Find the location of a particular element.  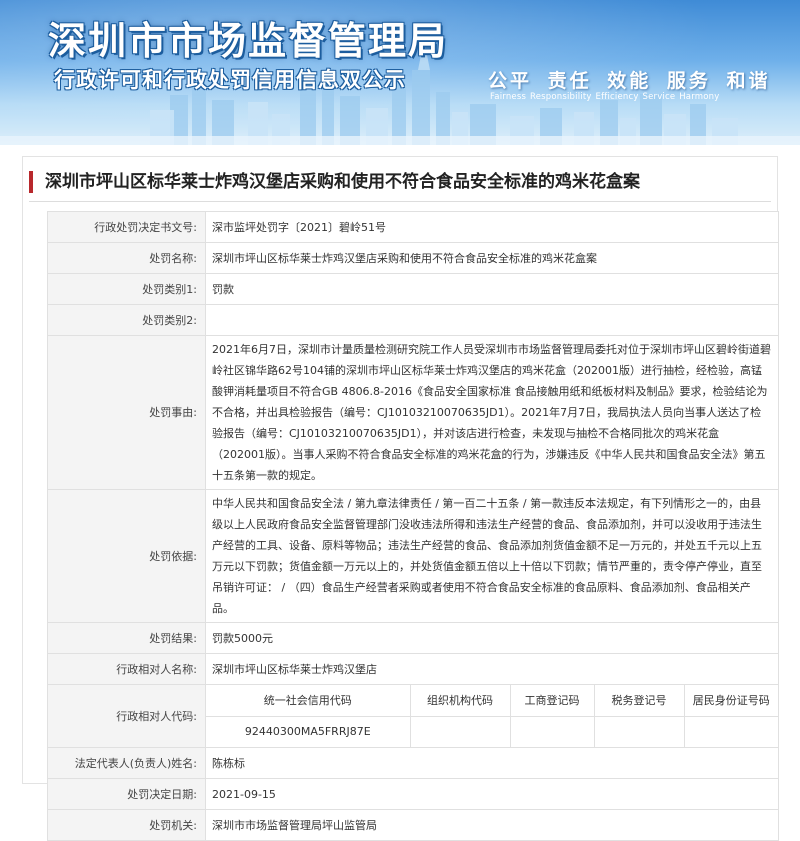

table-row: 处罚结果: 罚款5000元 is located at coordinates (413, 638).